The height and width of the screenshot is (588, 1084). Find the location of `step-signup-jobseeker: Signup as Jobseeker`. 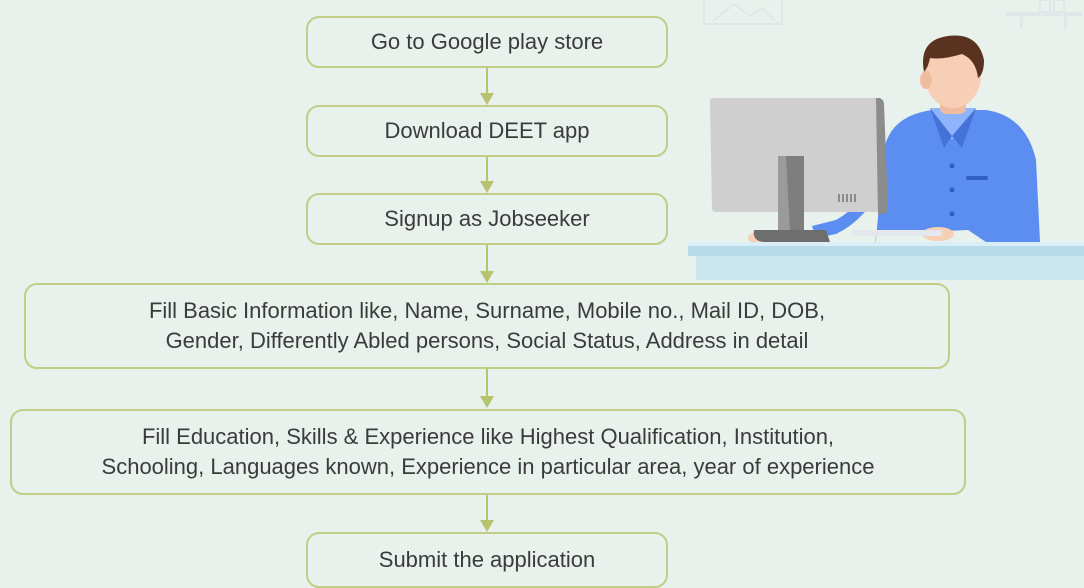

step-signup-jobseeker: Signup as Jobseeker is located at coordinates (487, 219).